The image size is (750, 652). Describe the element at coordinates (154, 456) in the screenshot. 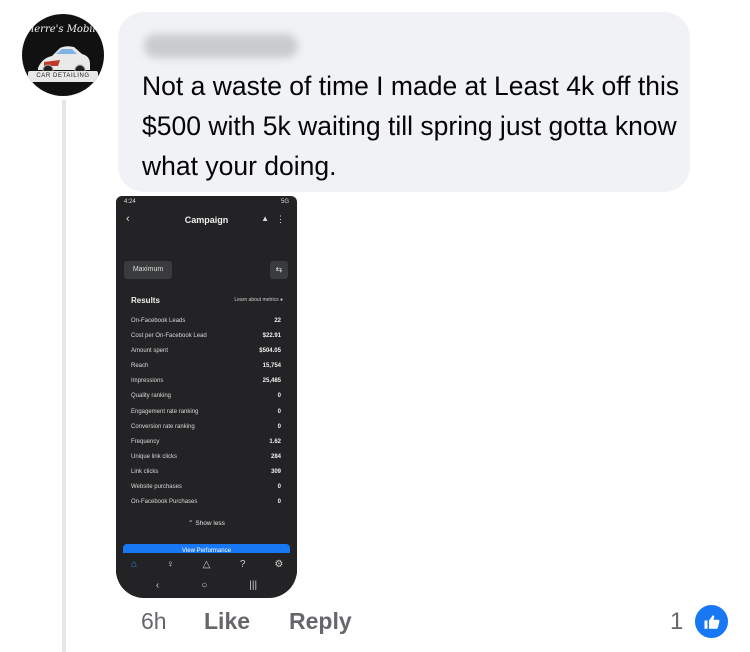

I see `metric-label: Unique link clicks` at that location.